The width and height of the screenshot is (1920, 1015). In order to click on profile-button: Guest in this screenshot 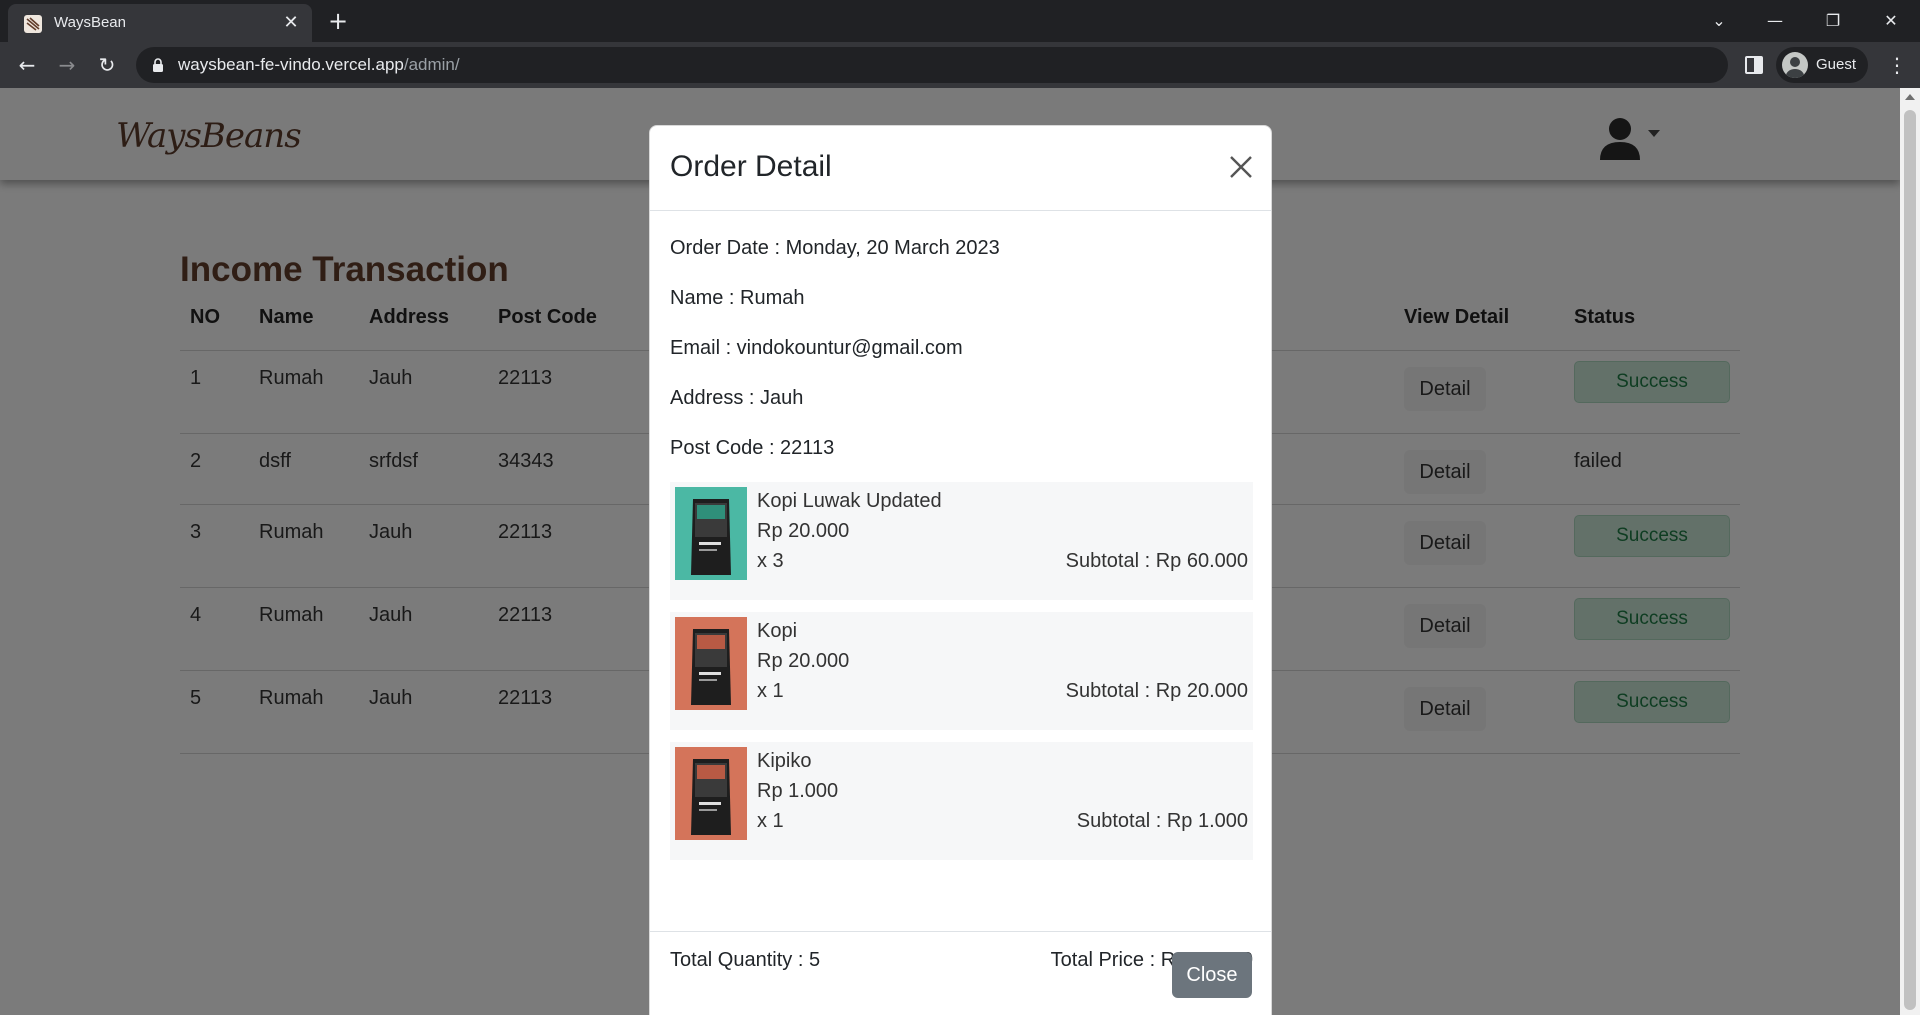, I will do `click(1822, 65)`.